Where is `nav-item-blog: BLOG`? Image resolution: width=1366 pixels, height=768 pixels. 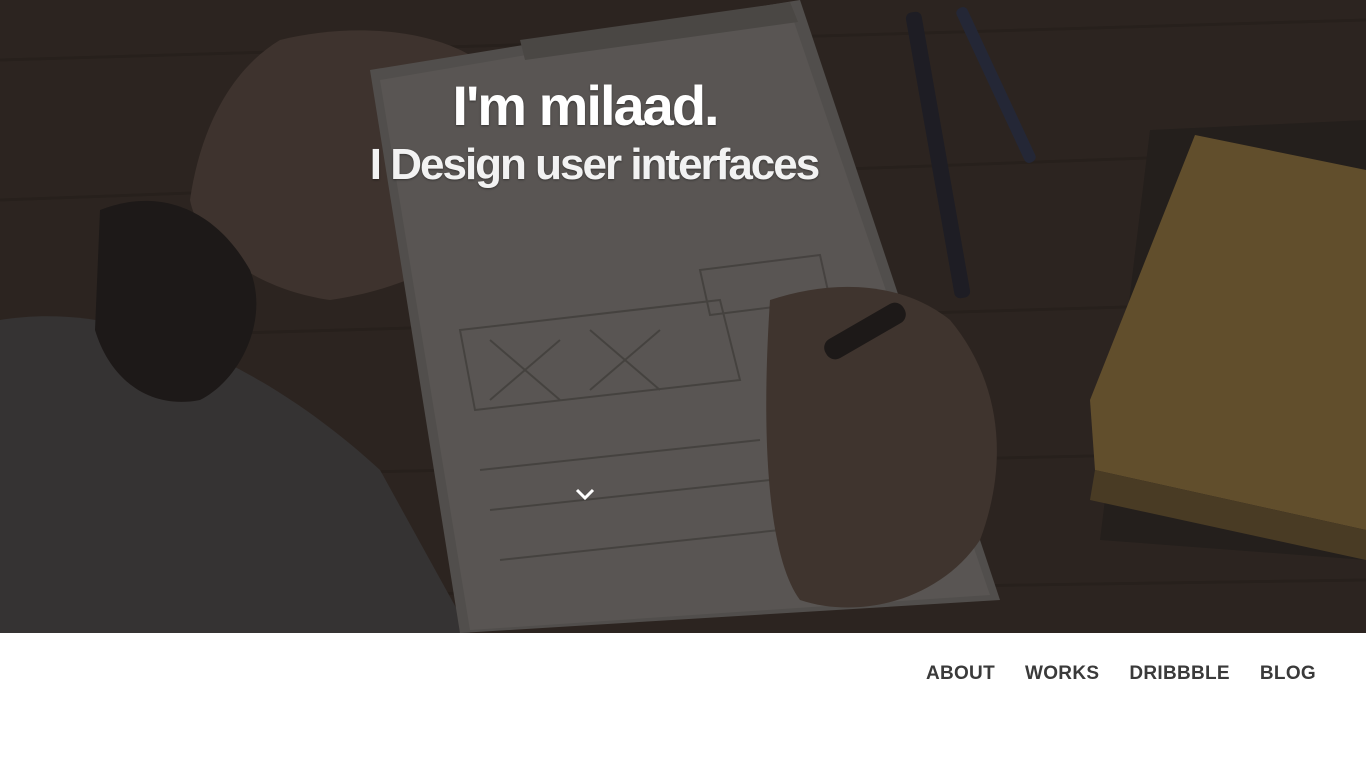
nav-item-blog: BLOG is located at coordinates (1288, 674).